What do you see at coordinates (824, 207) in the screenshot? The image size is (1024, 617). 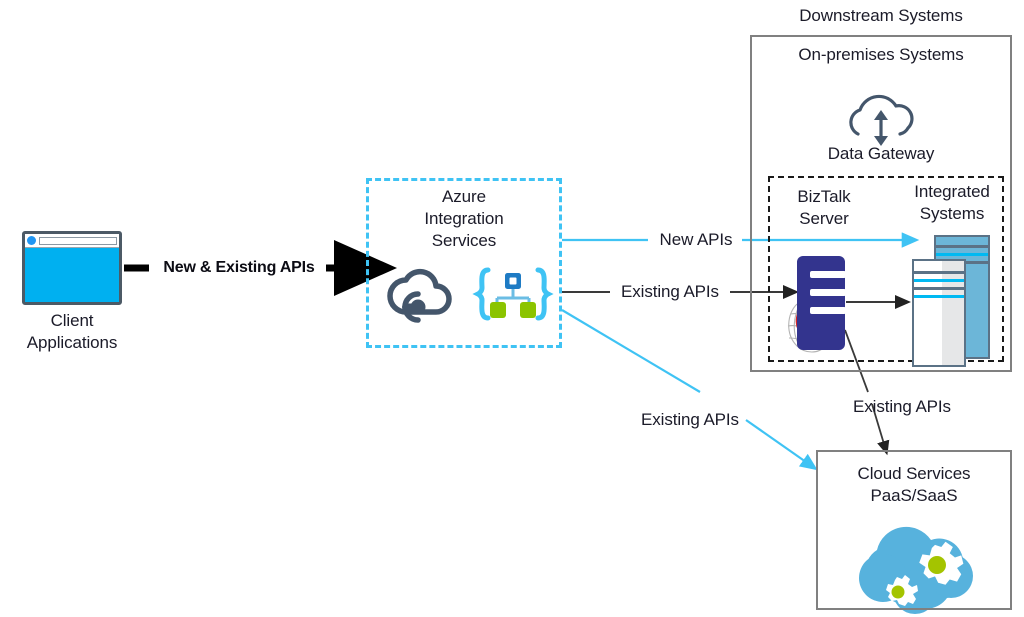 I see `biztalk-server-label: BizTalk Server` at bounding box center [824, 207].